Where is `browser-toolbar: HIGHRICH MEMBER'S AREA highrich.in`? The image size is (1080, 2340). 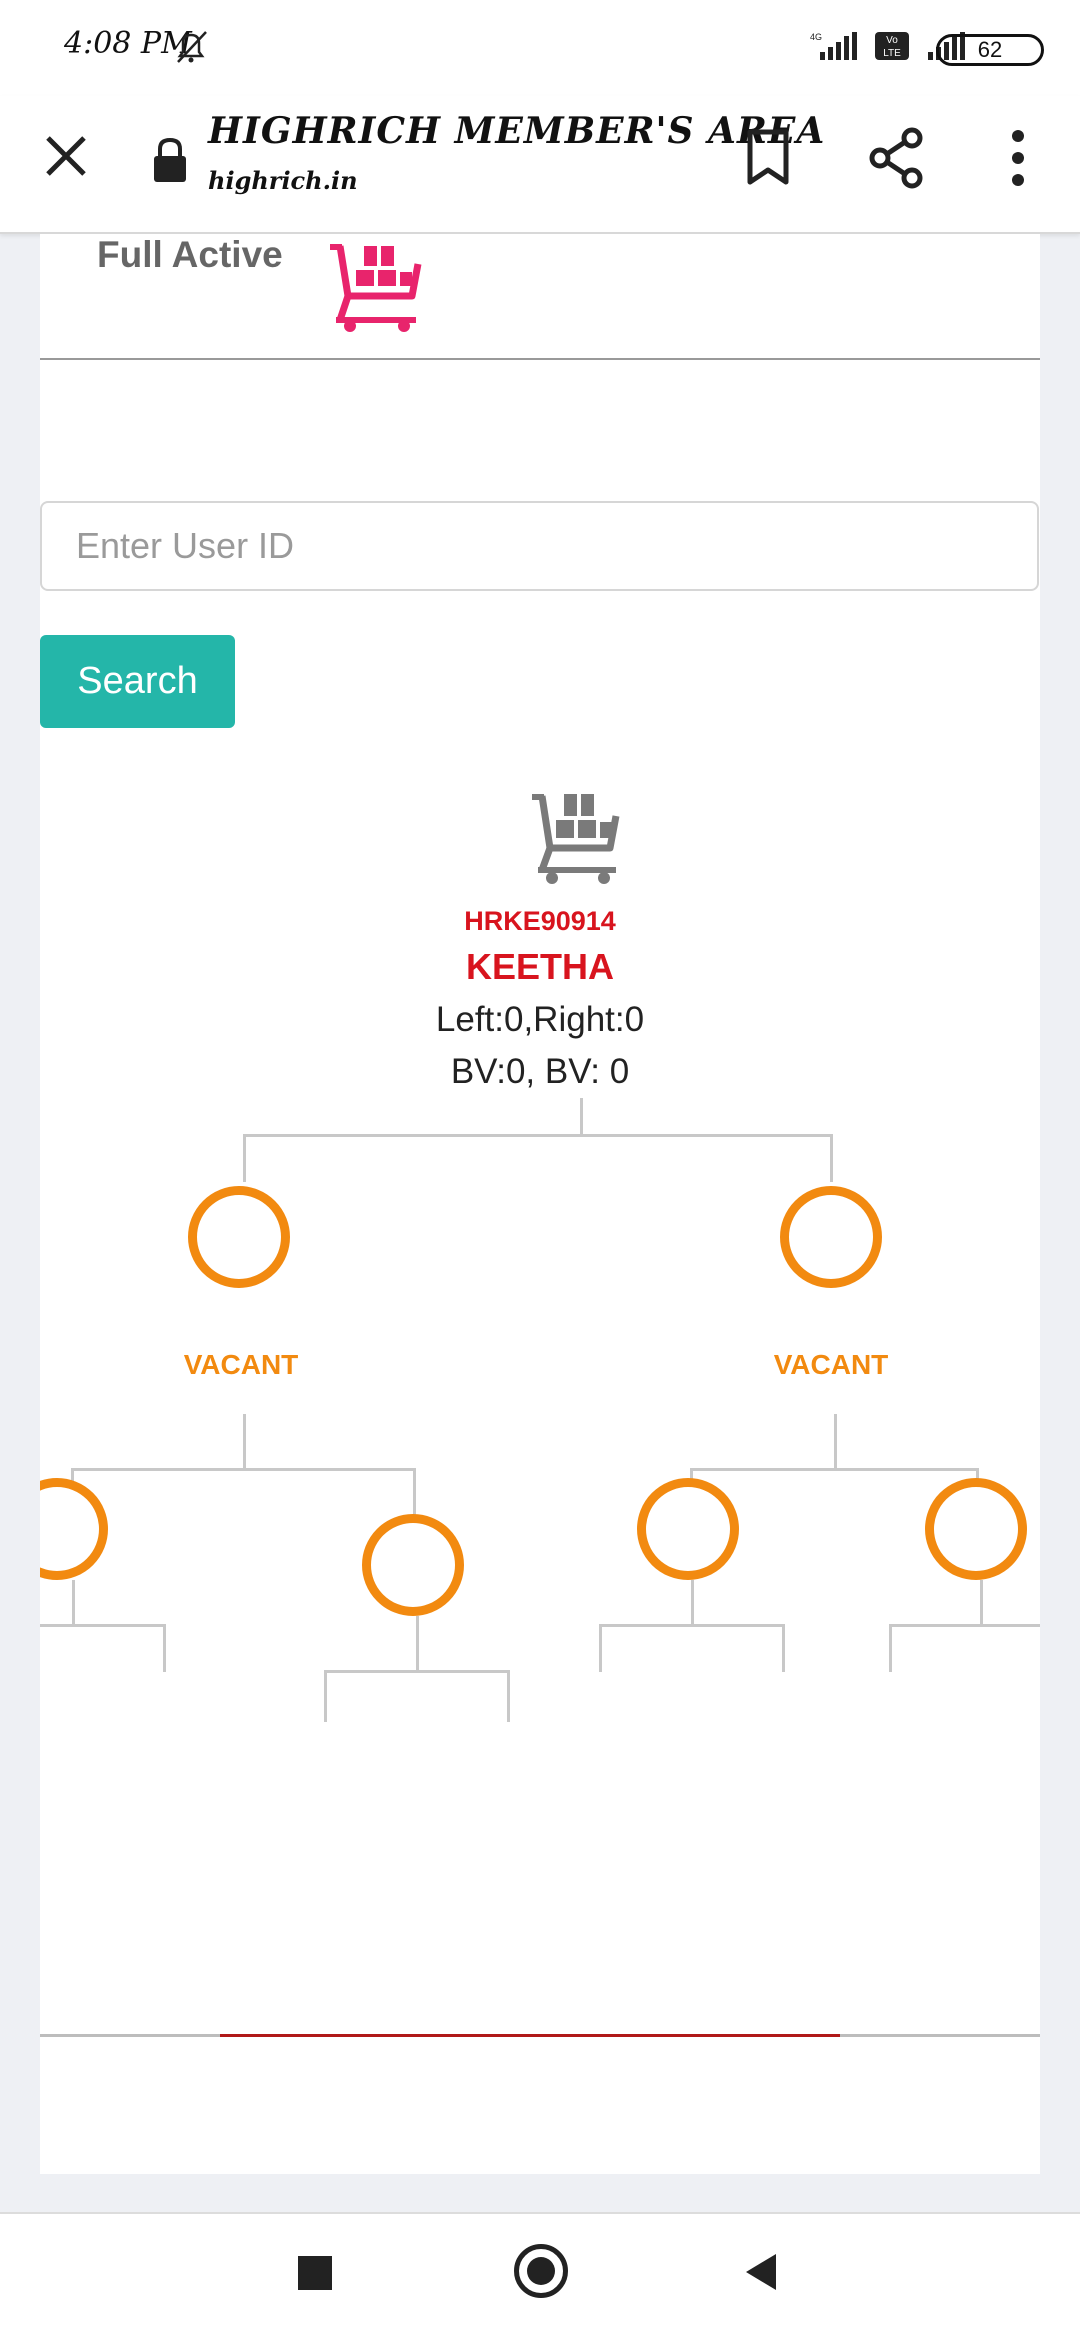 browser-toolbar: HIGHRICH MEMBER'S AREA highrich.in is located at coordinates (540, 165).